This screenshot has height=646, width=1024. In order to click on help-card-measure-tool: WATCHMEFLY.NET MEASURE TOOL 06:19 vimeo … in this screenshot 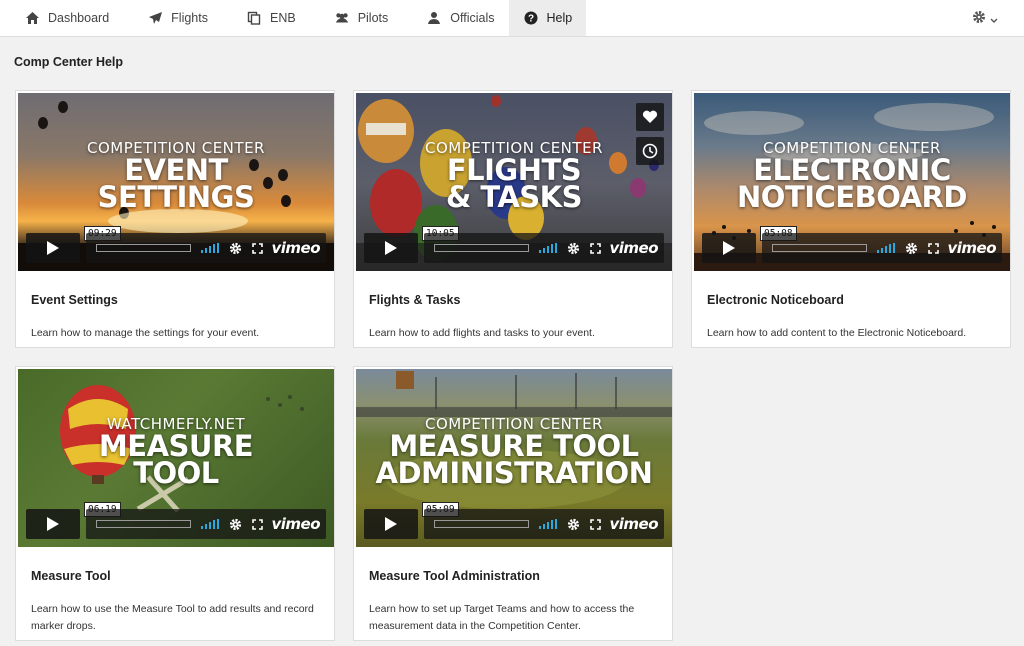, I will do `click(175, 503)`.